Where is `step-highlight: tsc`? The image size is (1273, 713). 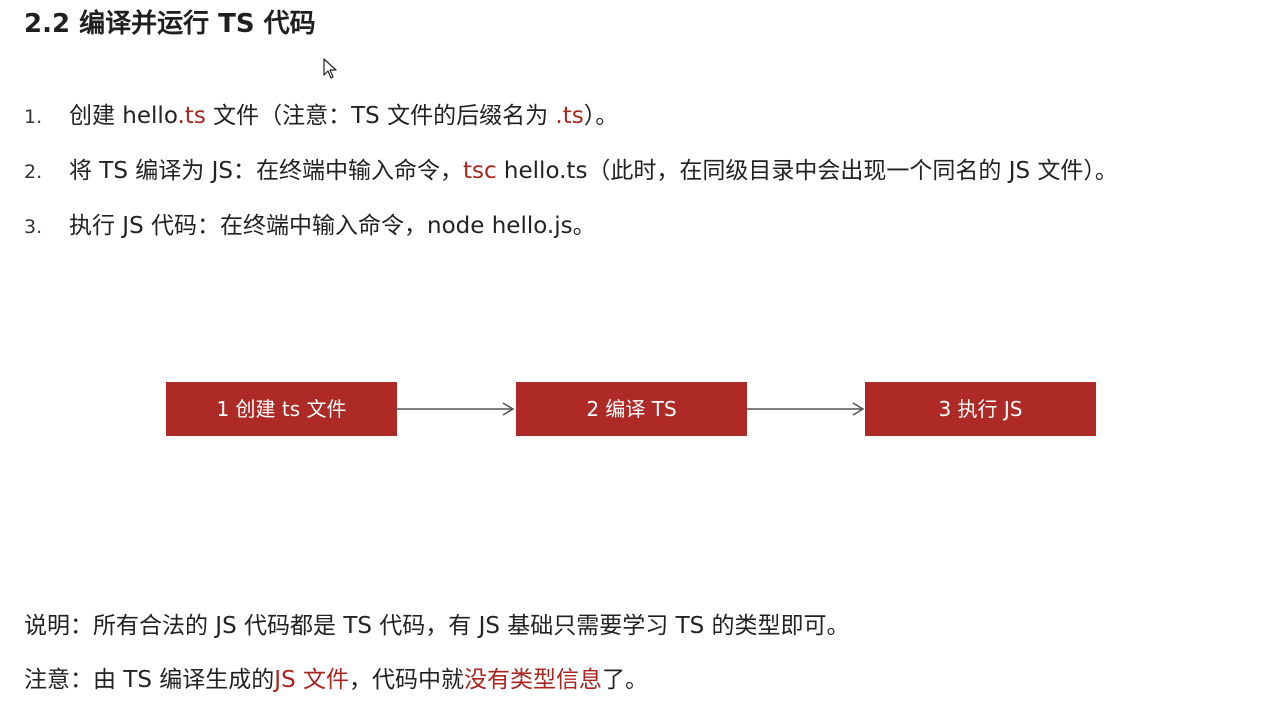 step-highlight: tsc is located at coordinates (479, 171).